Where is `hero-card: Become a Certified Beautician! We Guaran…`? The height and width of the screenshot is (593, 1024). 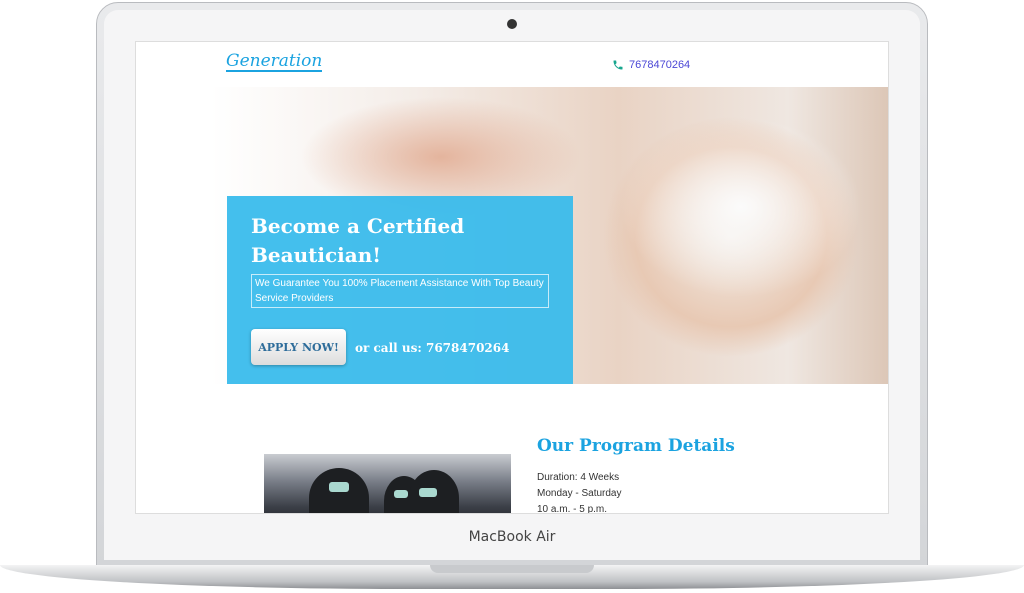 hero-card: Become a Certified Beautician! We Guaran… is located at coordinates (400, 290).